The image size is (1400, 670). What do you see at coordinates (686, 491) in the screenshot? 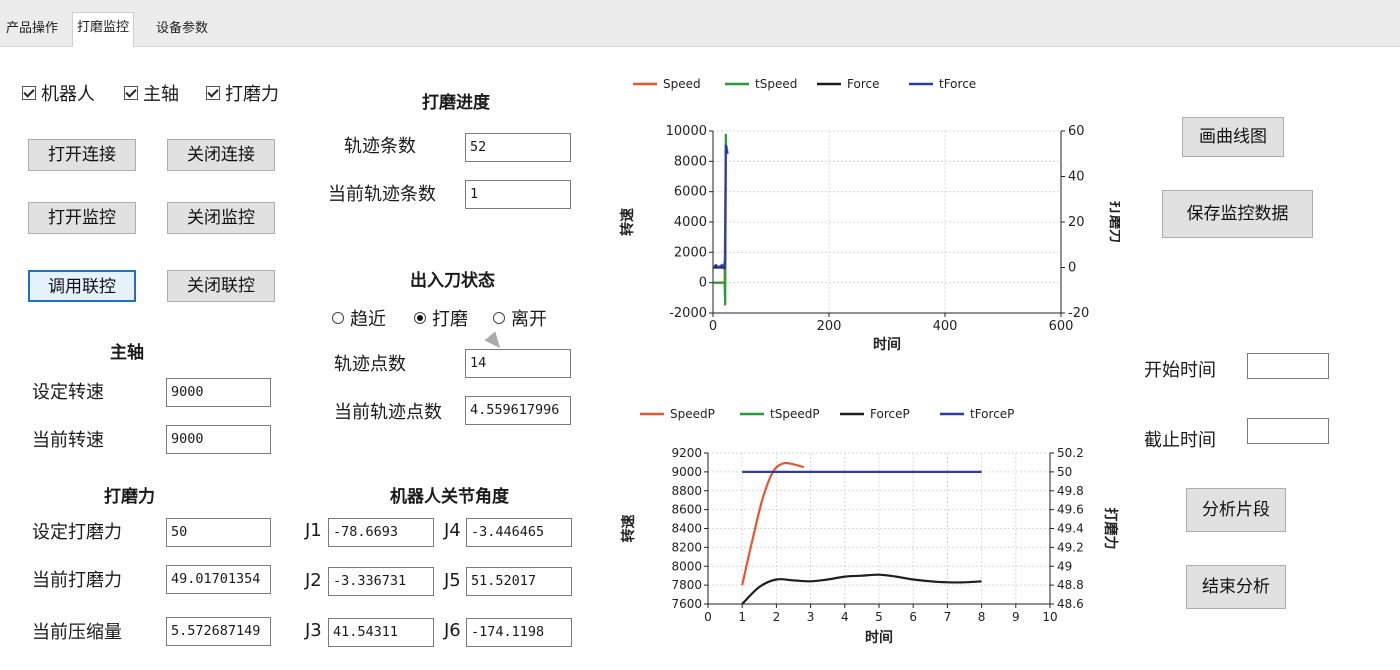
I see `y-tick-label: 8800` at bounding box center [686, 491].